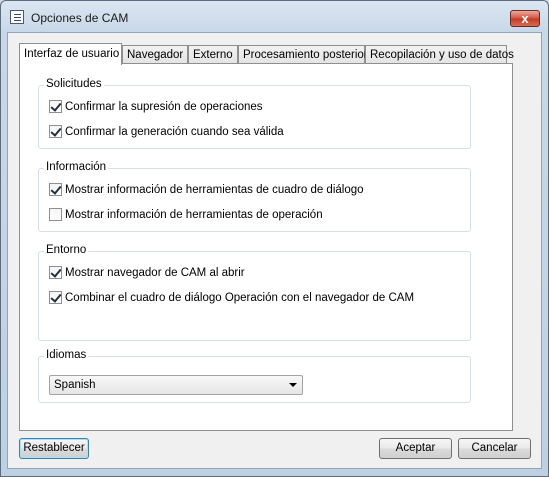  I want to click on checkbox-confirm-delete-operations: Confirmar la supresión de operaciones, so click(156, 108).